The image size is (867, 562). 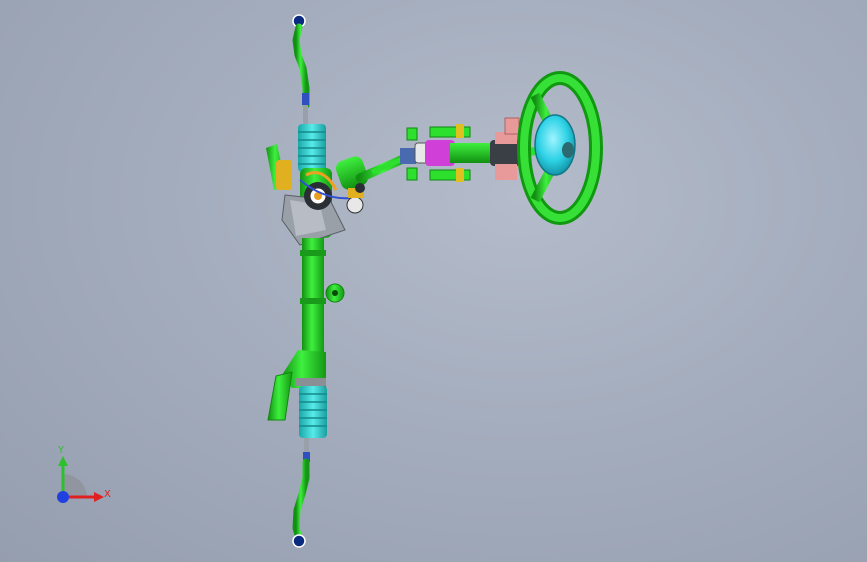 What do you see at coordinates (63, 497) in the screenshot?
I see `z-axis-dot` at bounding box center [63, 497].